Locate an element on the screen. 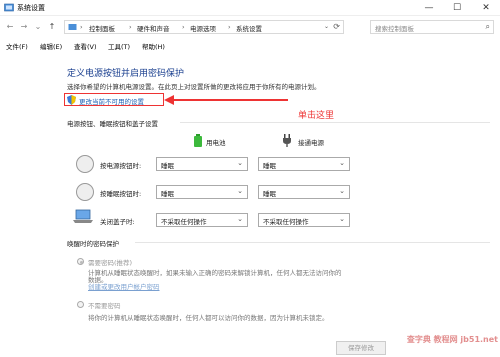 Image resolution: width=500 pixels, height=357 pixels. power-button-battery-select: 睡眠 ⌄ is located at coordinates (202, 164).